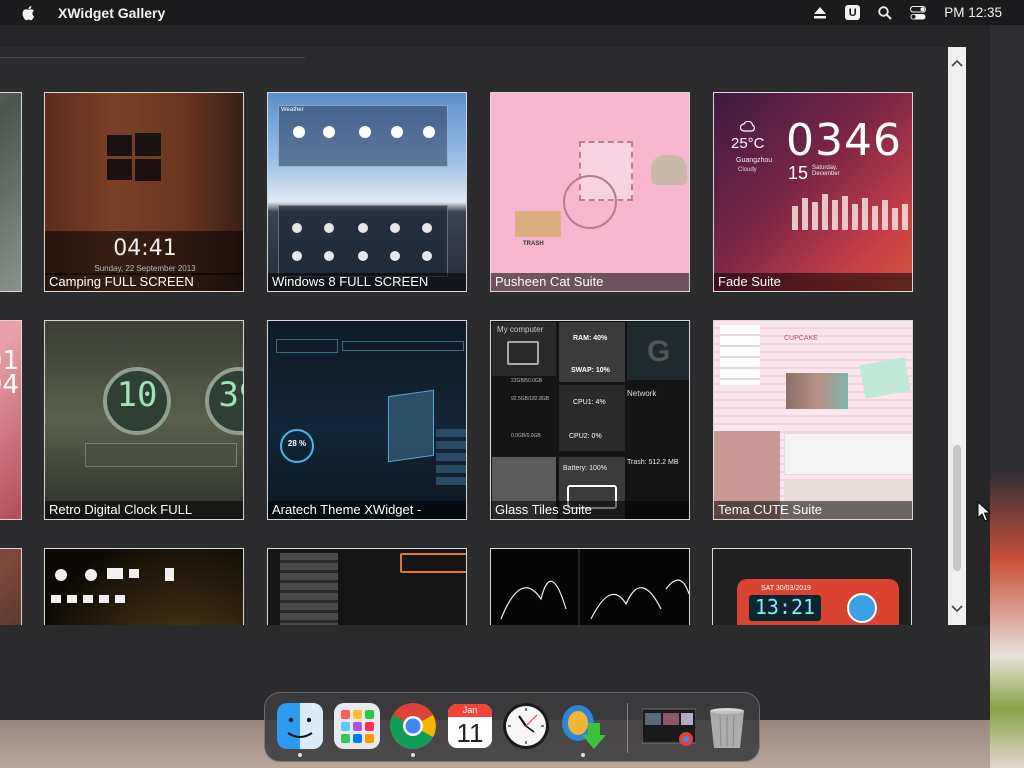 The image size is (1024, 768). What do you see at coordinates (973, 12) in the screenshot?
I see `menubar-clock: PM 12:35` at bounding box center [973, 12].